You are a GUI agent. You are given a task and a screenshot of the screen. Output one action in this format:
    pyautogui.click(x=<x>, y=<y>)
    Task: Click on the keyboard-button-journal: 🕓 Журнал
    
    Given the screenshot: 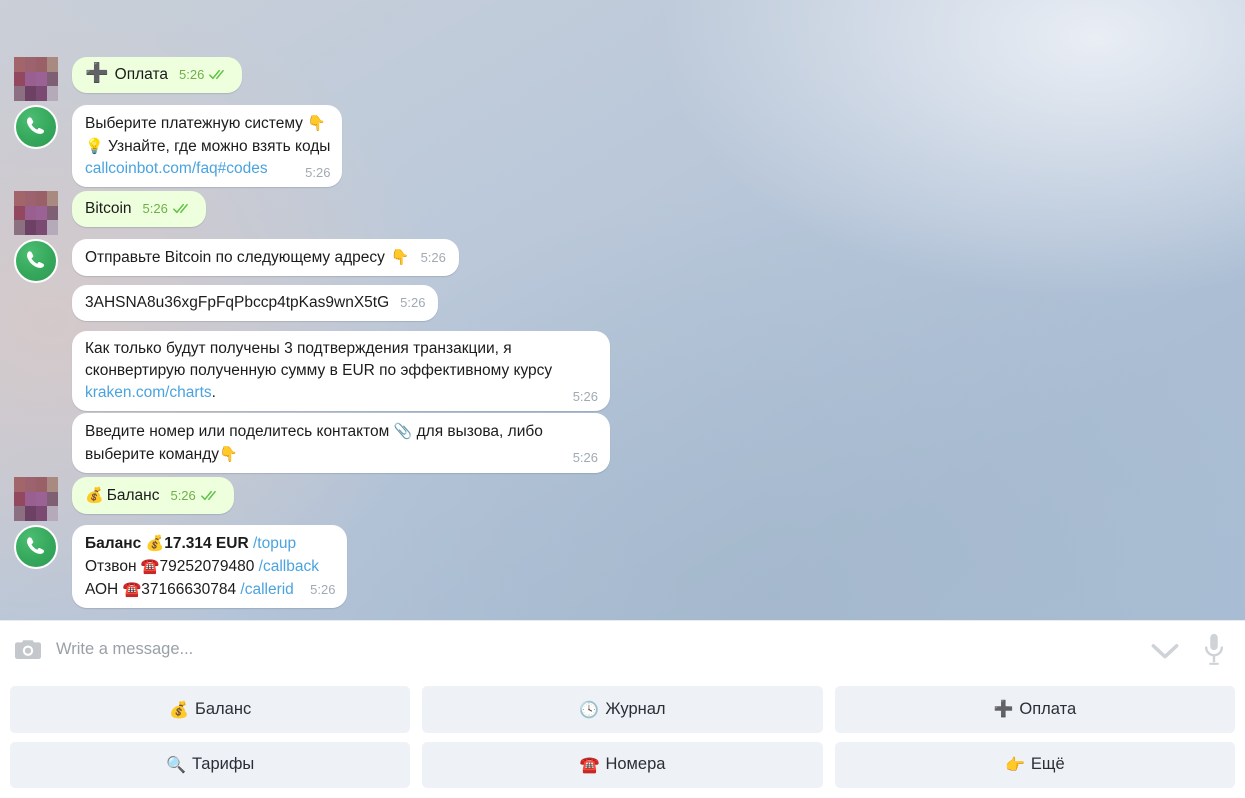 What is the action you would take?
    pyautogui.click(x=622, y=709)
    